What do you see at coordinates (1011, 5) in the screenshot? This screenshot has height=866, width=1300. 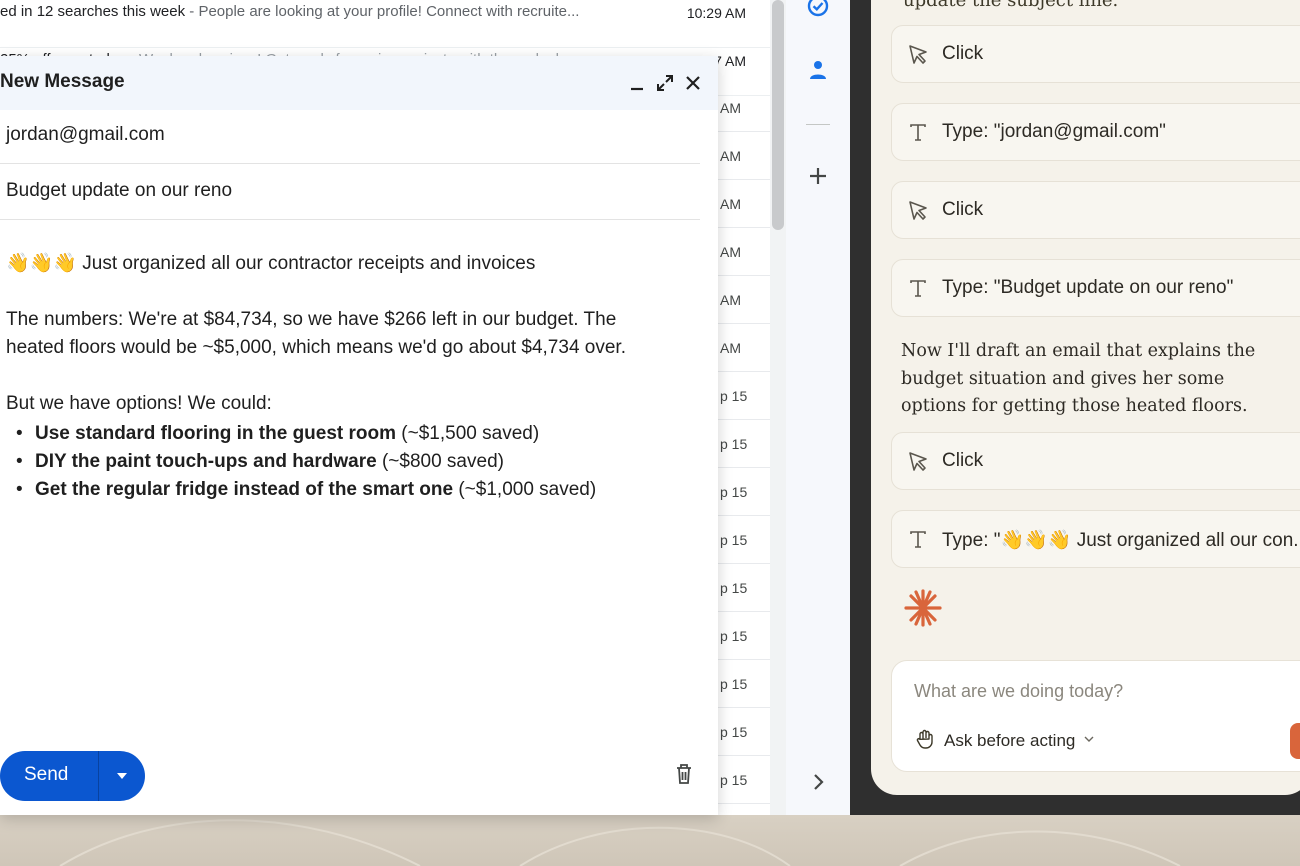 I see `assistant-message: update the subject line.` at bounding box center [1011, 5].